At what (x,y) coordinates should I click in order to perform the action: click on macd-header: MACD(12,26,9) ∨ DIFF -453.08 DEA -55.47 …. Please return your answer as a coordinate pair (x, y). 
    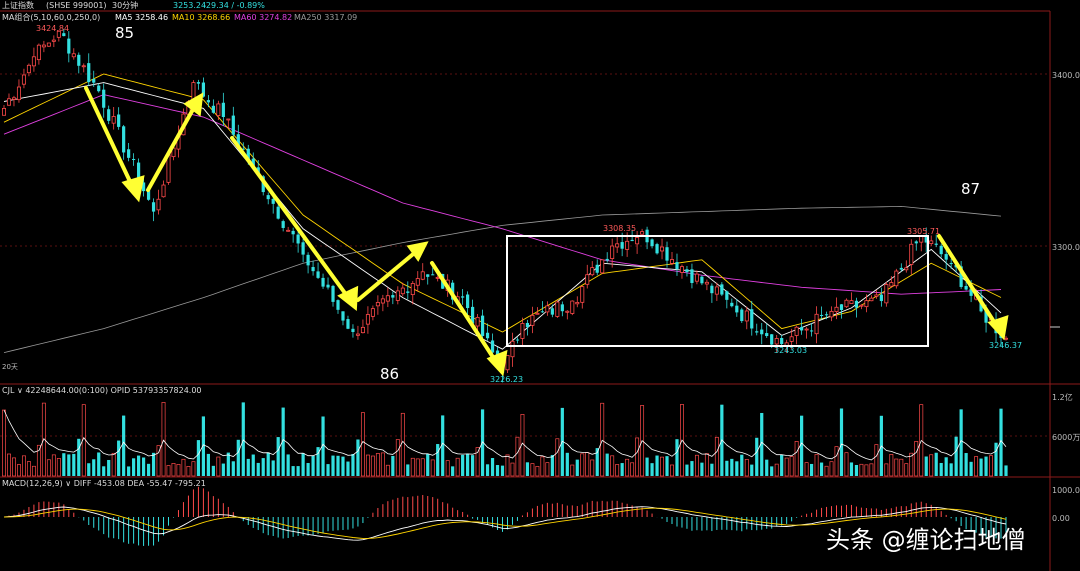
    Looking at the image, I should click on (104, 483).